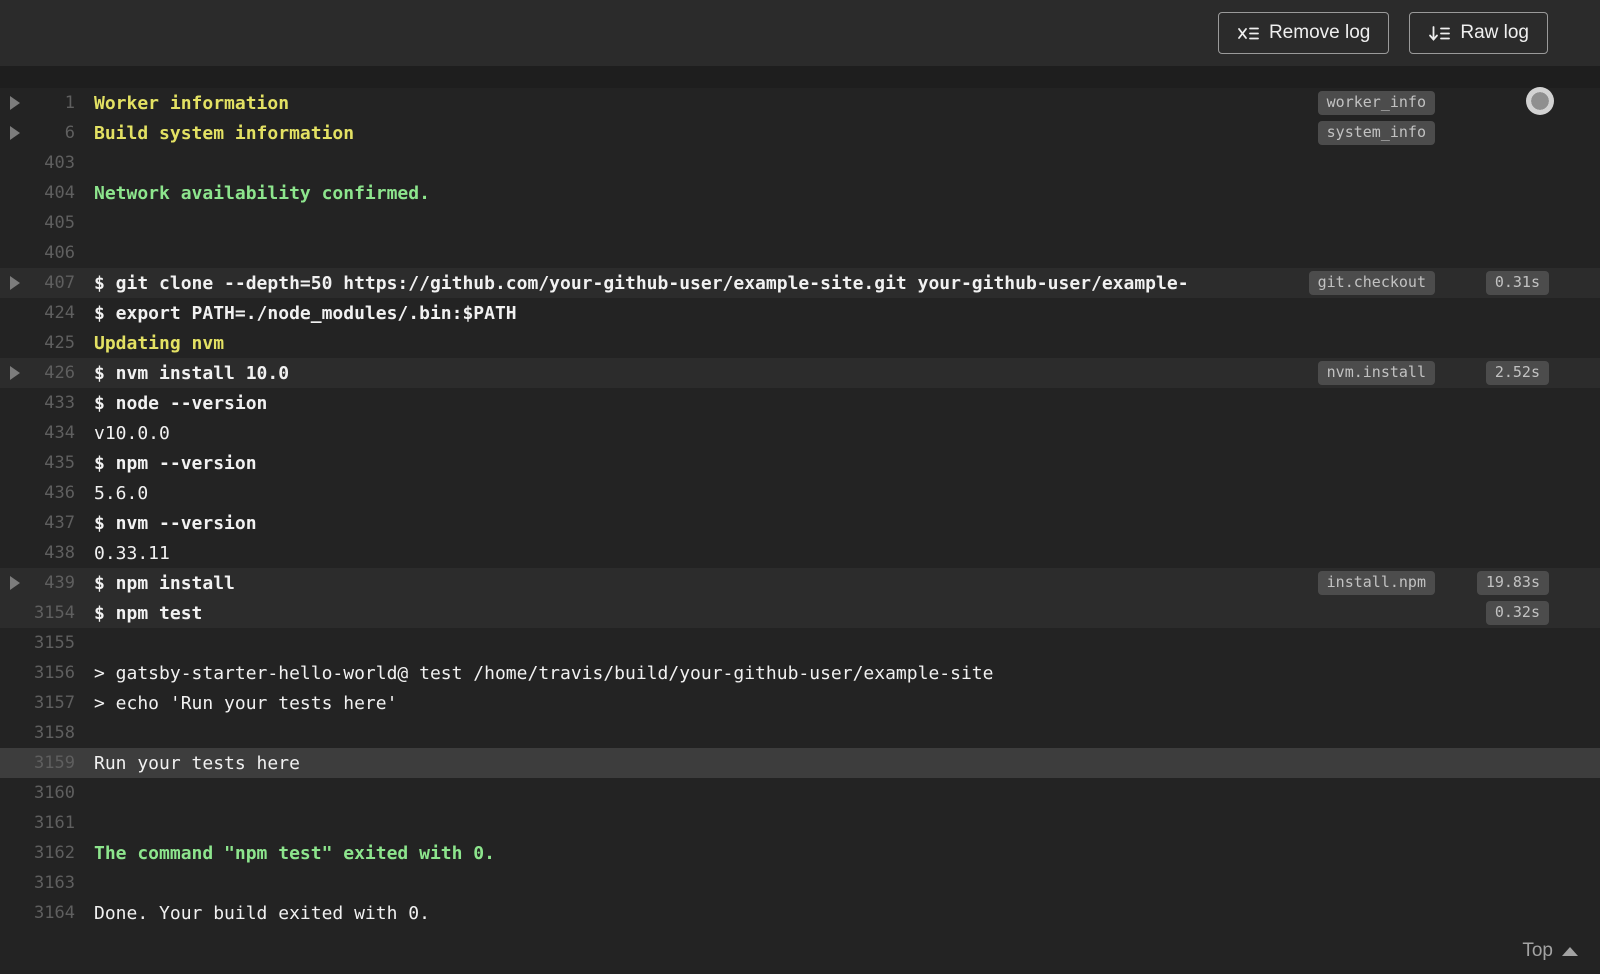  What do you see at coordinates (37, 763) in the screenshot?
I see `line-number: 3159` at bounding box center [37, 763].